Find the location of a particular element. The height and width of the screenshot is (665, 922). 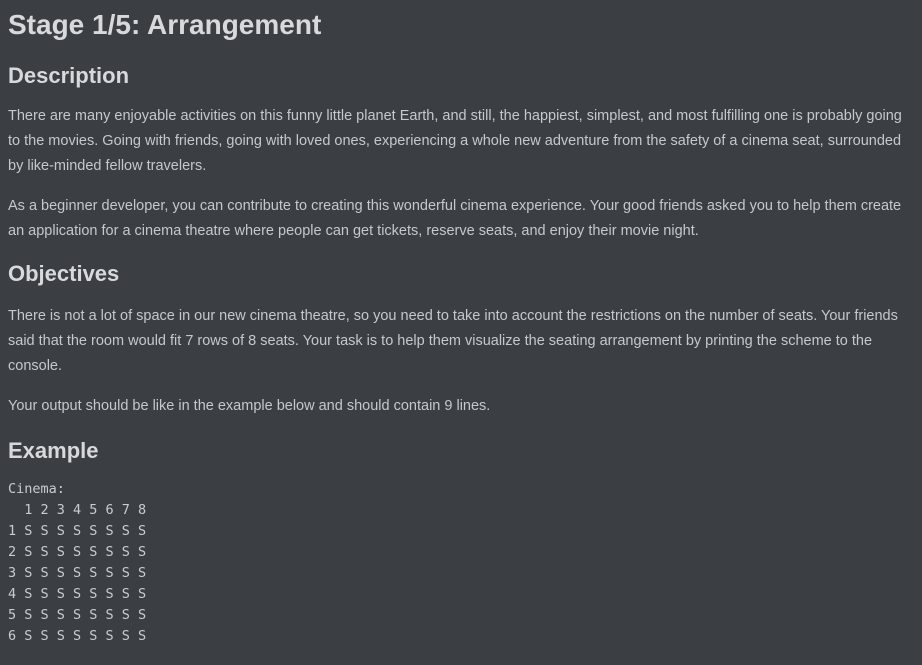

example-heading: Example is located at coordinates (53, 450).